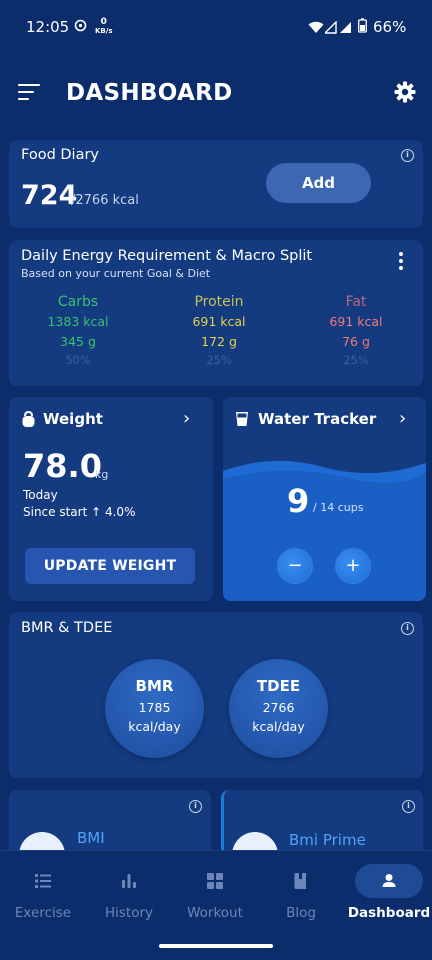 The height and width of the screenshot is (960, 432). Describe the element at coordinates (356, 302) in the screenshot. I see `macro-name: Fat` at that location.